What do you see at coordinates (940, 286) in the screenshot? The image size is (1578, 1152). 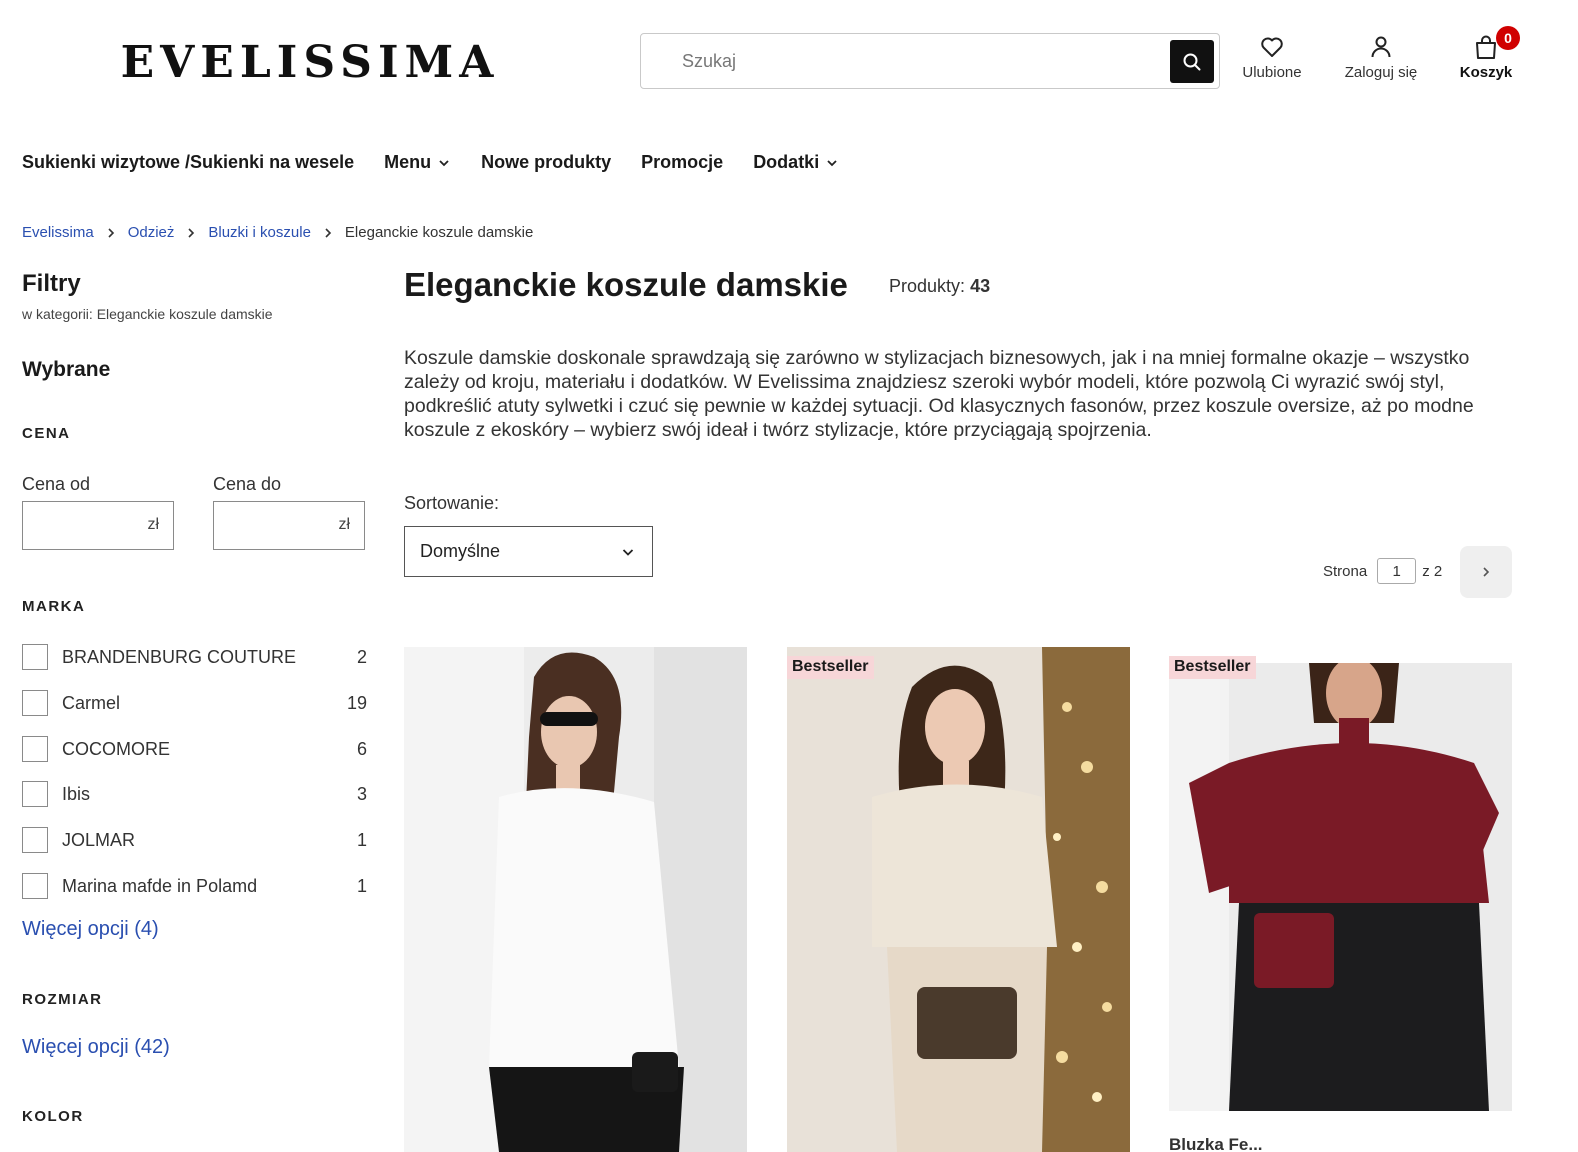 I see `products-count: Produkty: 43` at bounding box center [940, 286].